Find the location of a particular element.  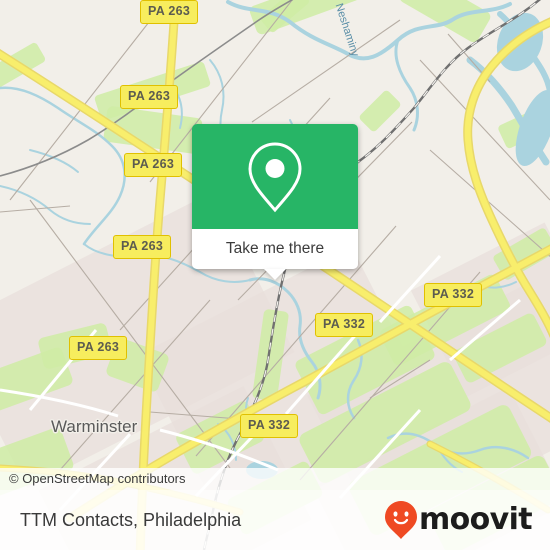

footer-bar: TTM Contacts, Philadelphia moovit is located at coordinates (275, 520).